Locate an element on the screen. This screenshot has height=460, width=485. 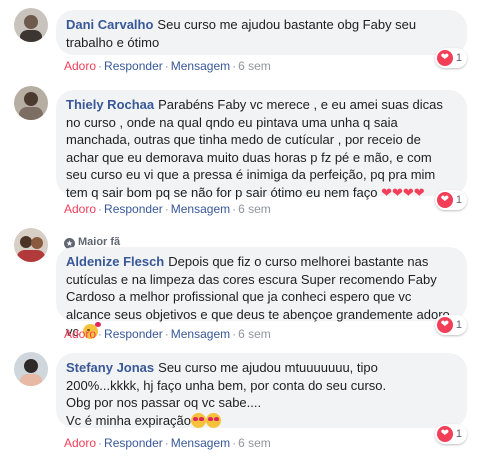
comment-author: Dani Carvalho is located at coordinates (109, 24).